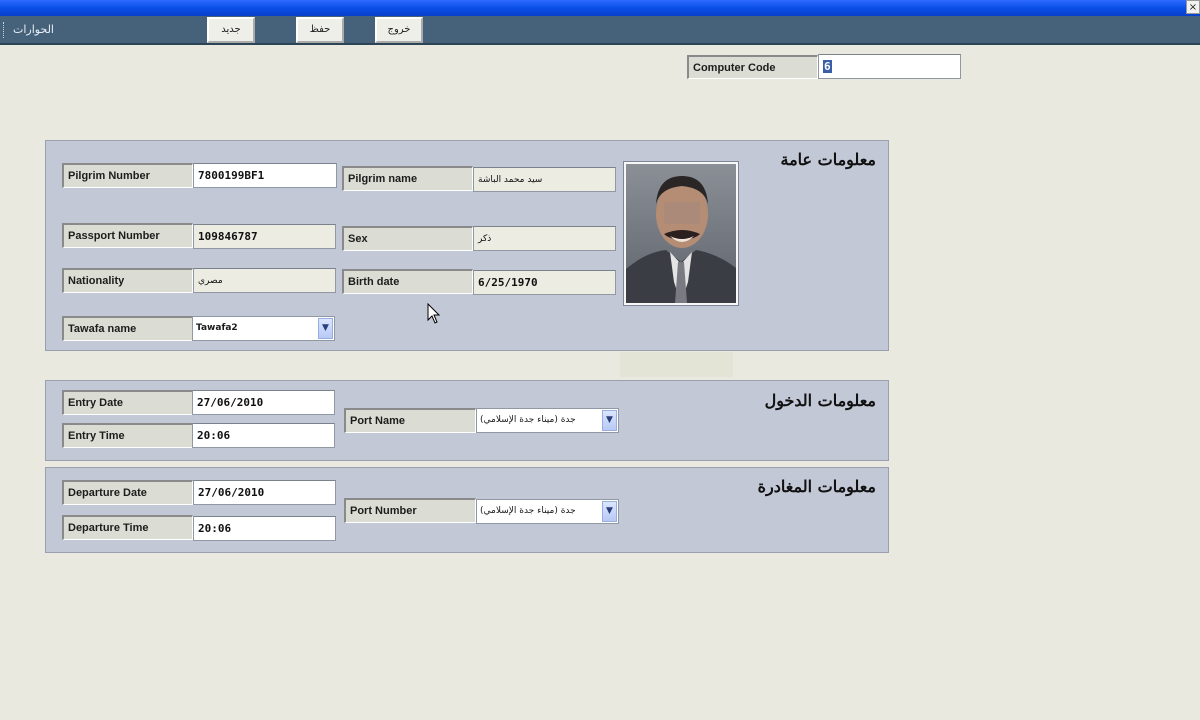 This screenshot has height=720, width=1200. What do you see at coordinates (528, 420) in the screenshot?
I see `port-name-value: جدة (ميناء جدة الإسلامي)` at bounding box center [528, 420].